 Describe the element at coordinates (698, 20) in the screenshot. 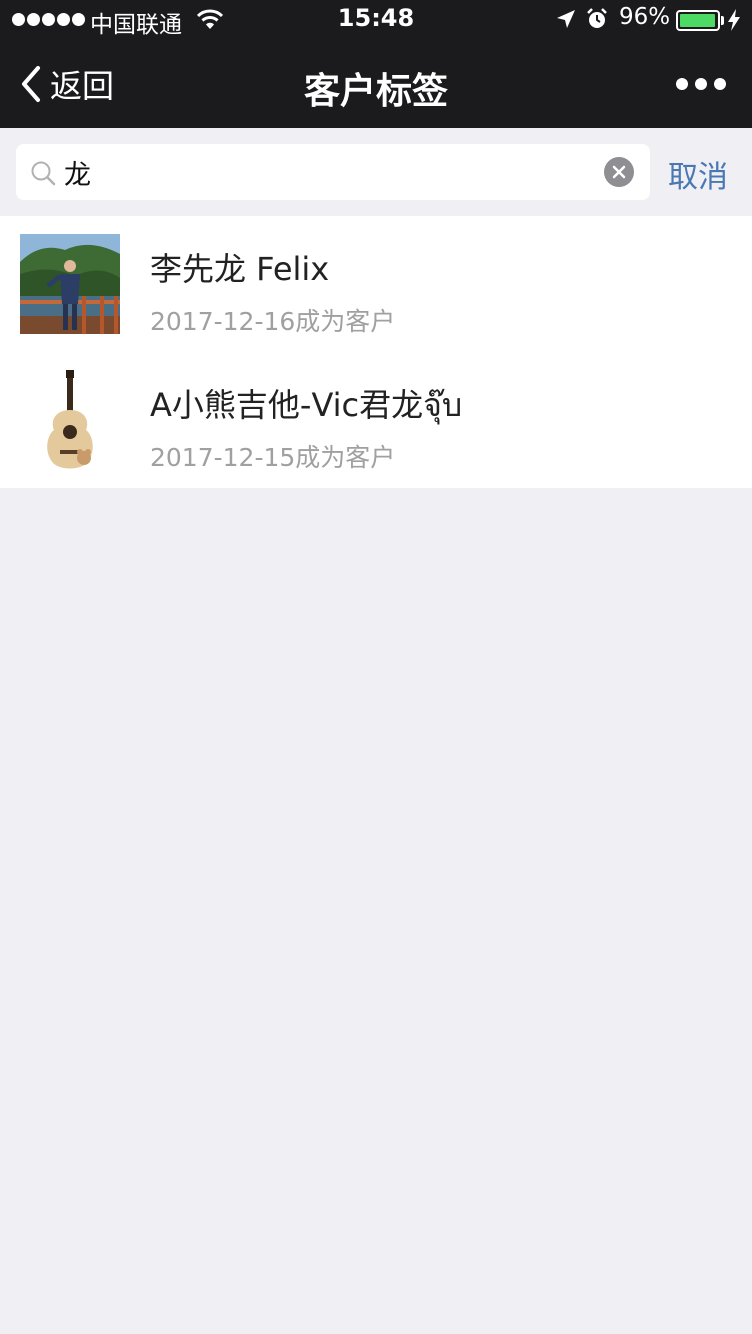

I see `battery-icon` at that location.